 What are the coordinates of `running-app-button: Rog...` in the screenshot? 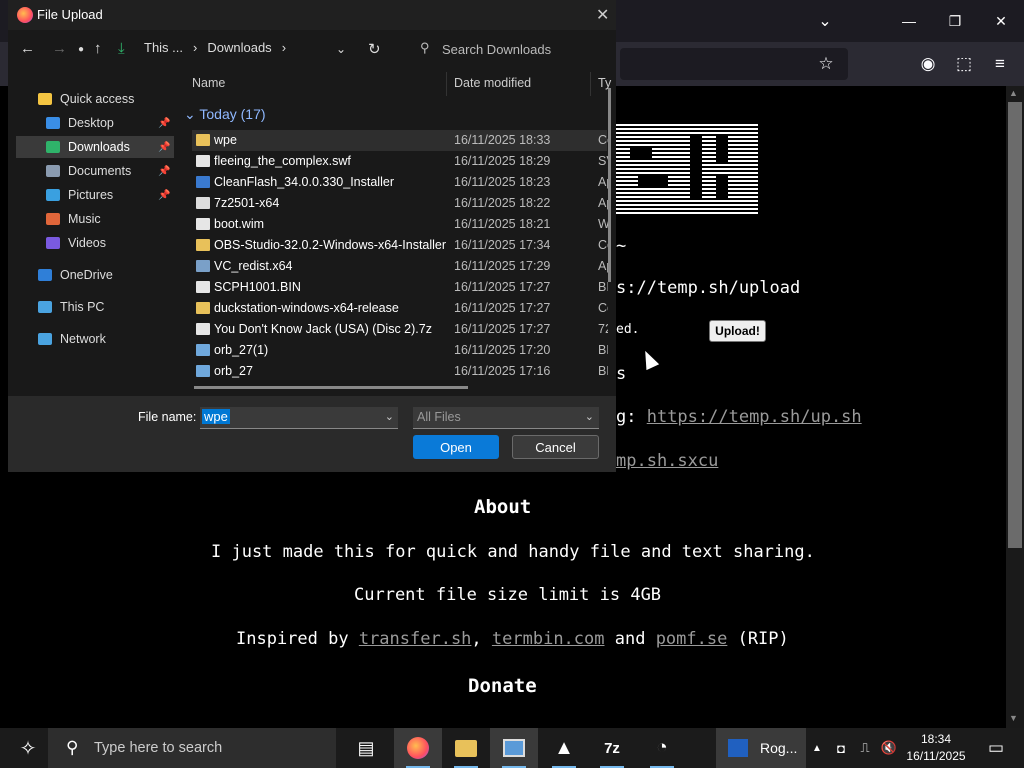 It's located at (761, 748).